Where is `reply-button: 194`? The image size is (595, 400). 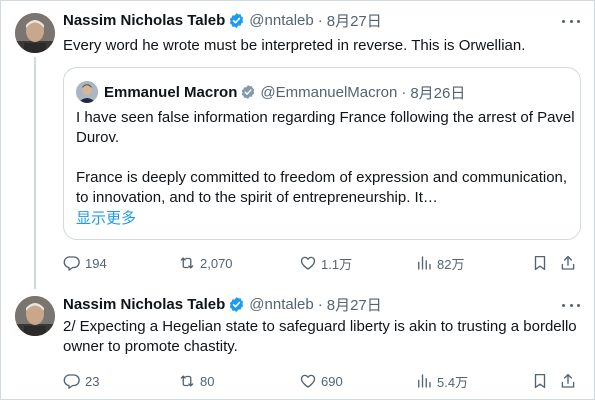
reply-button: 194 is located at coordinates (85, 263).